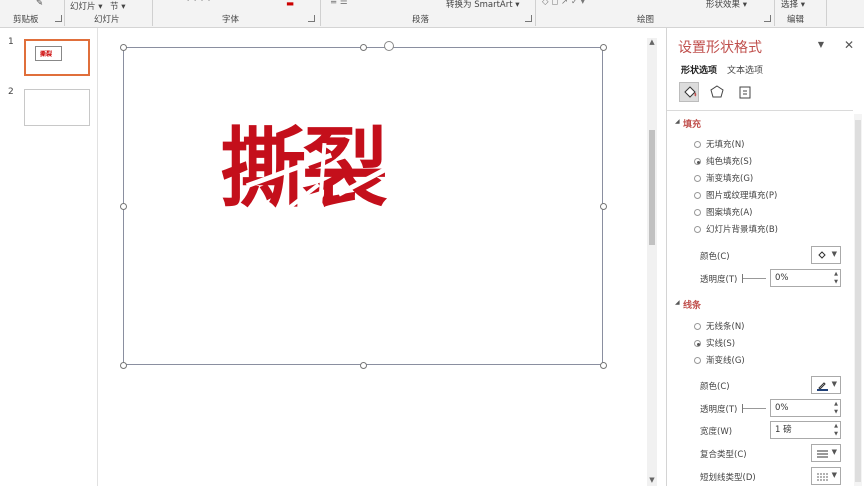 The height and width of the screenshot is (486, 864). Describe the element at coordinates (652, 262) in the screenshot. I see `editor-scrollbar: ▲ ▼` at that location.